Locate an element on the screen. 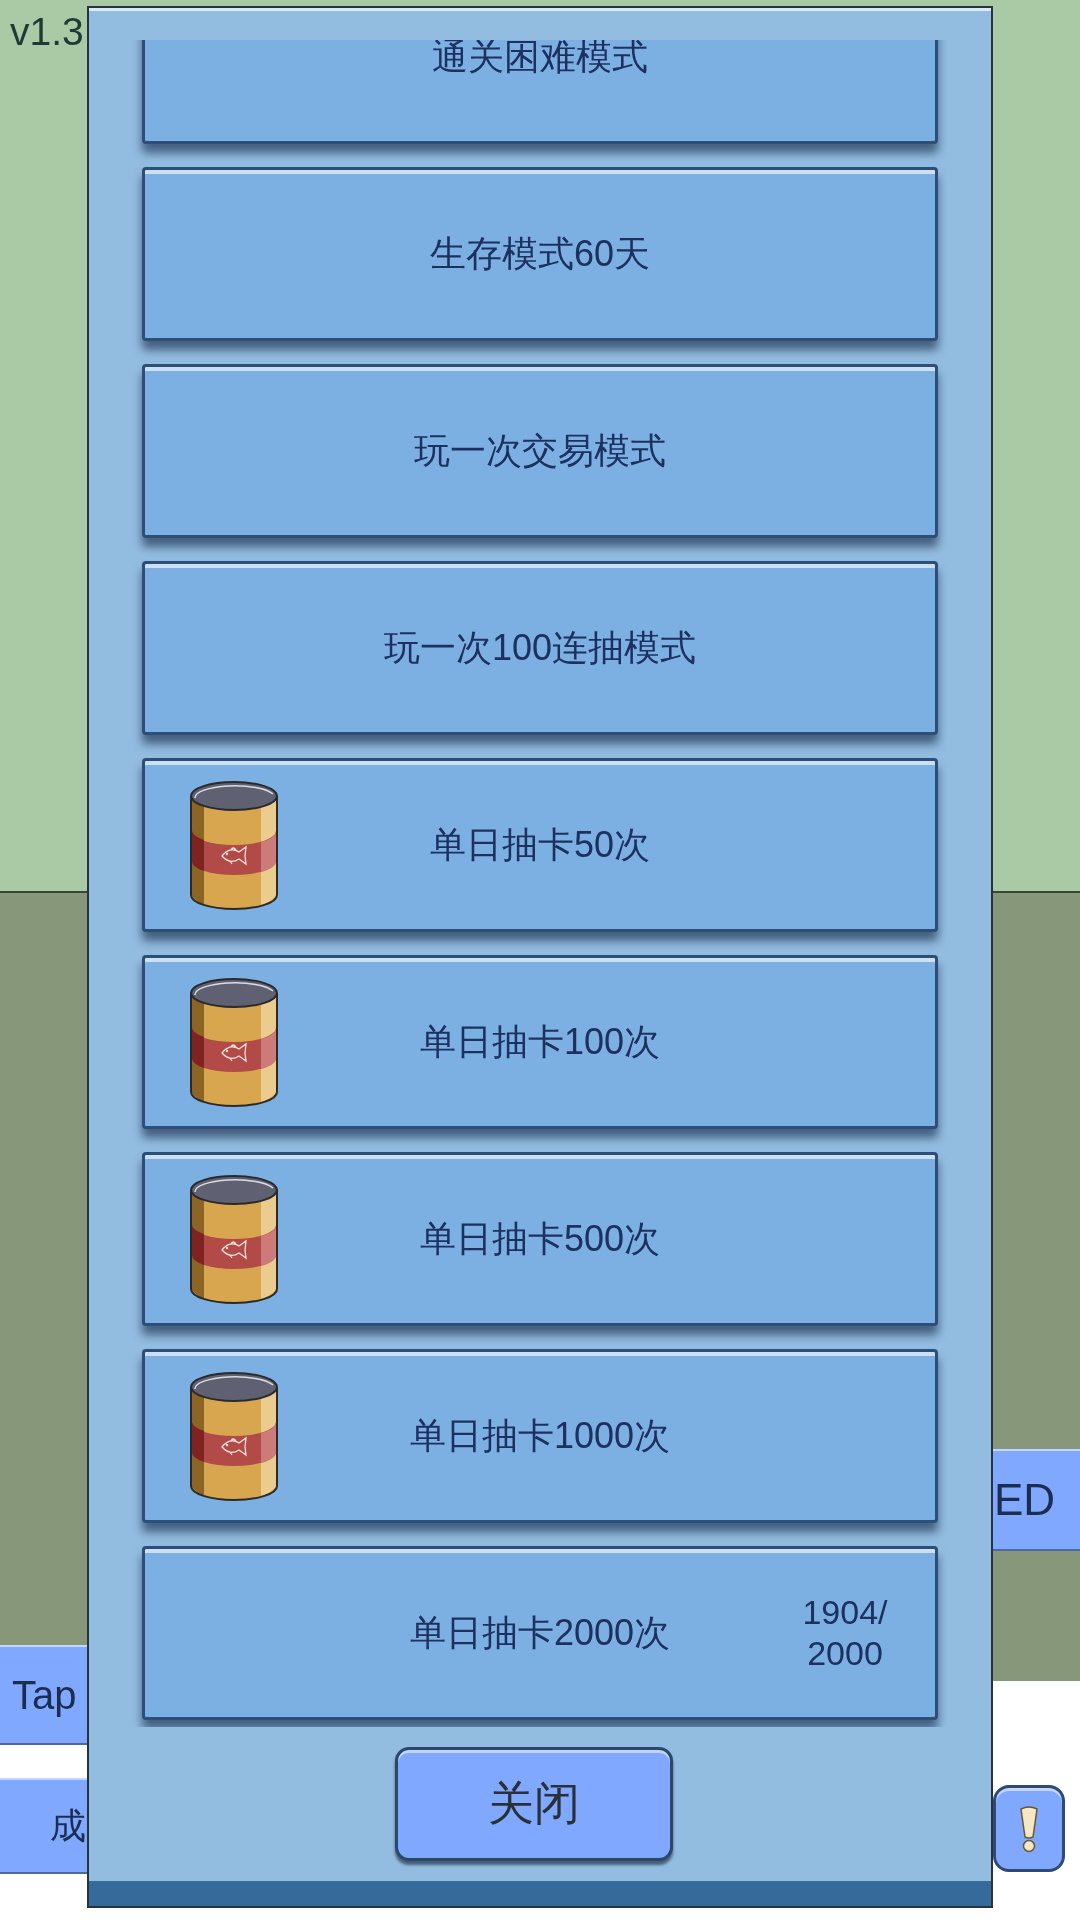 This screenshot has height=1920, width=1080. achievement-title: 单日抽卡500次 is located at coordinates (540, 1239).